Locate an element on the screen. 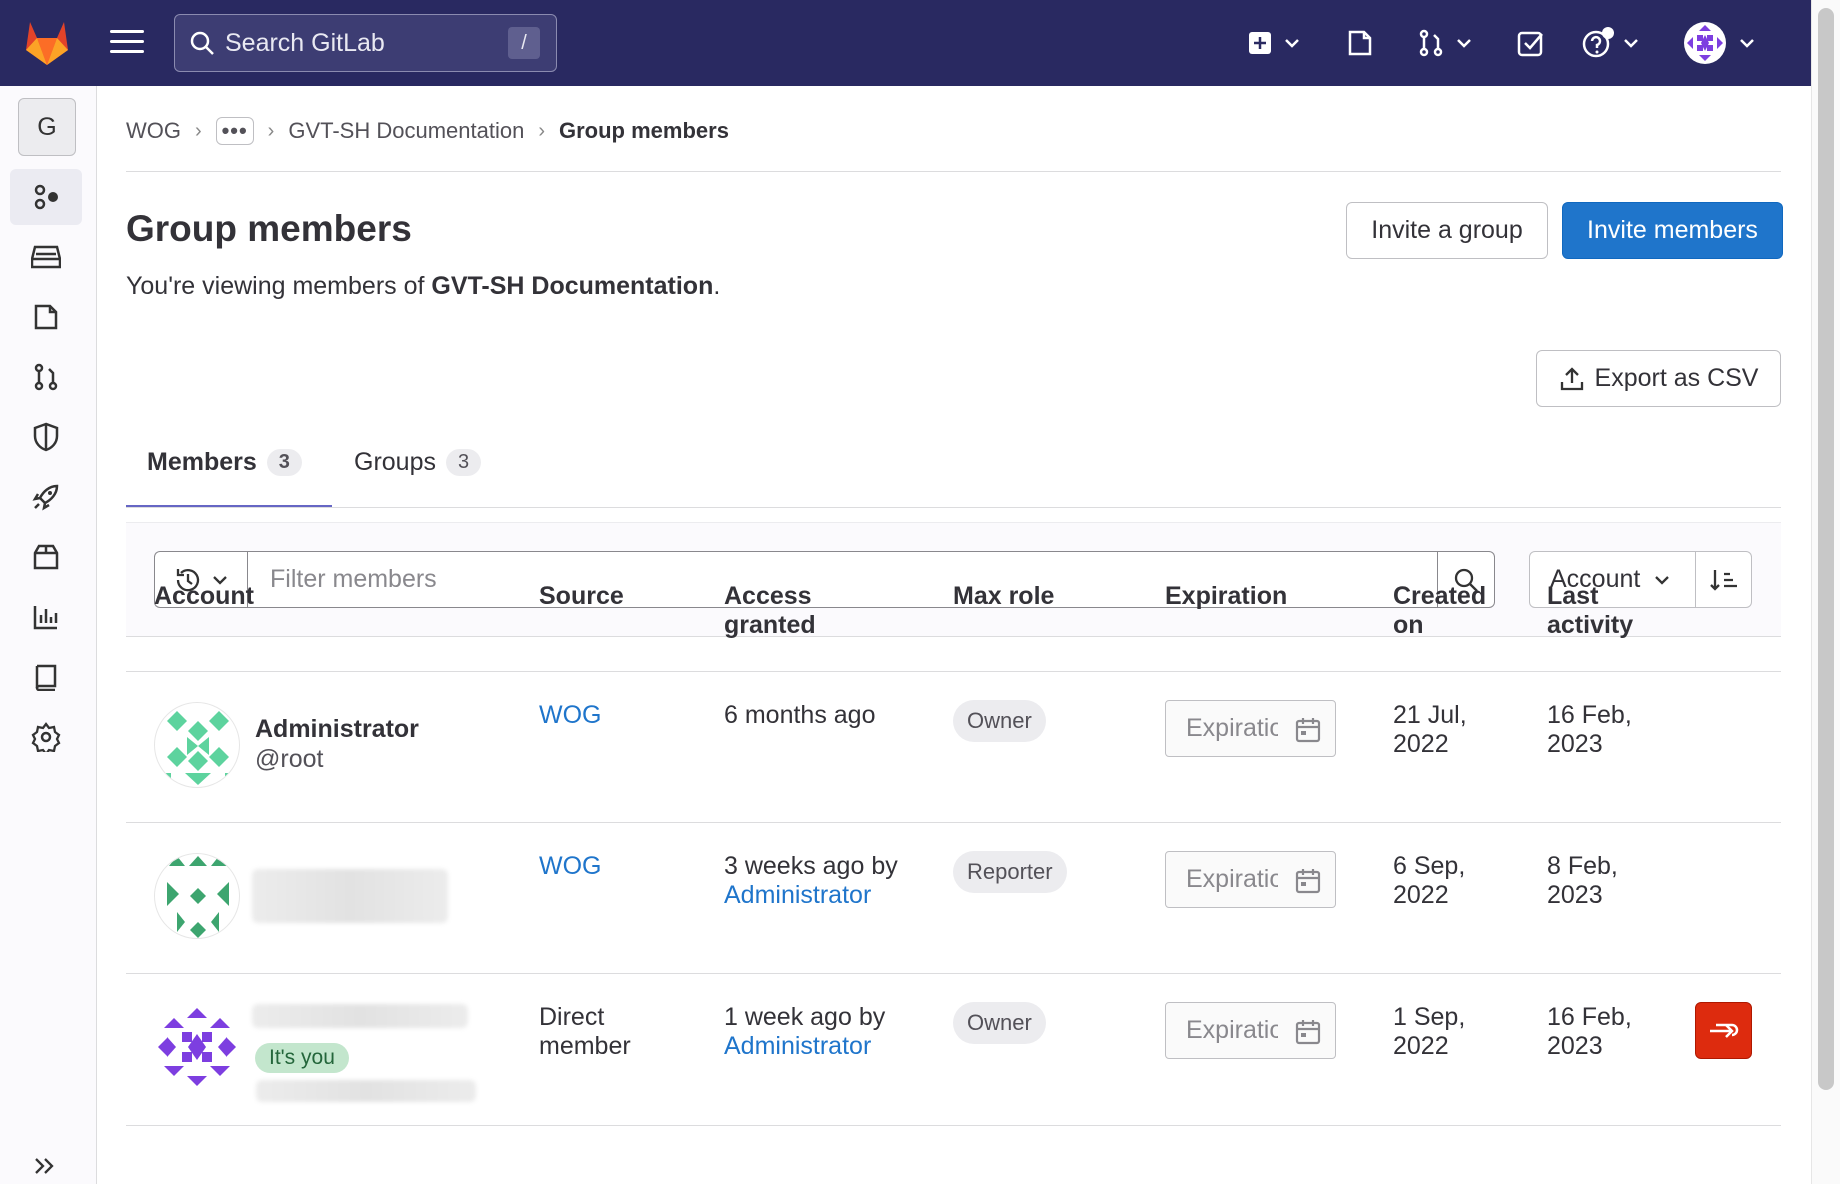 The height and width of the screenshot is (1184, 1840). created-on-date: 1 Sep, 2022 is located at coordinates (1429, 1031).